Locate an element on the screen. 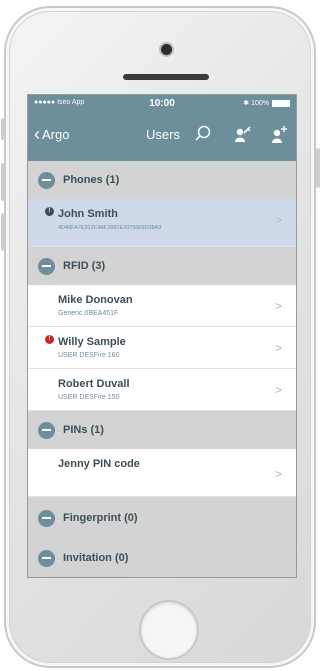 This screenshot has width=322, height=672. user-name: John Smith is located at coordinates (88, 214).